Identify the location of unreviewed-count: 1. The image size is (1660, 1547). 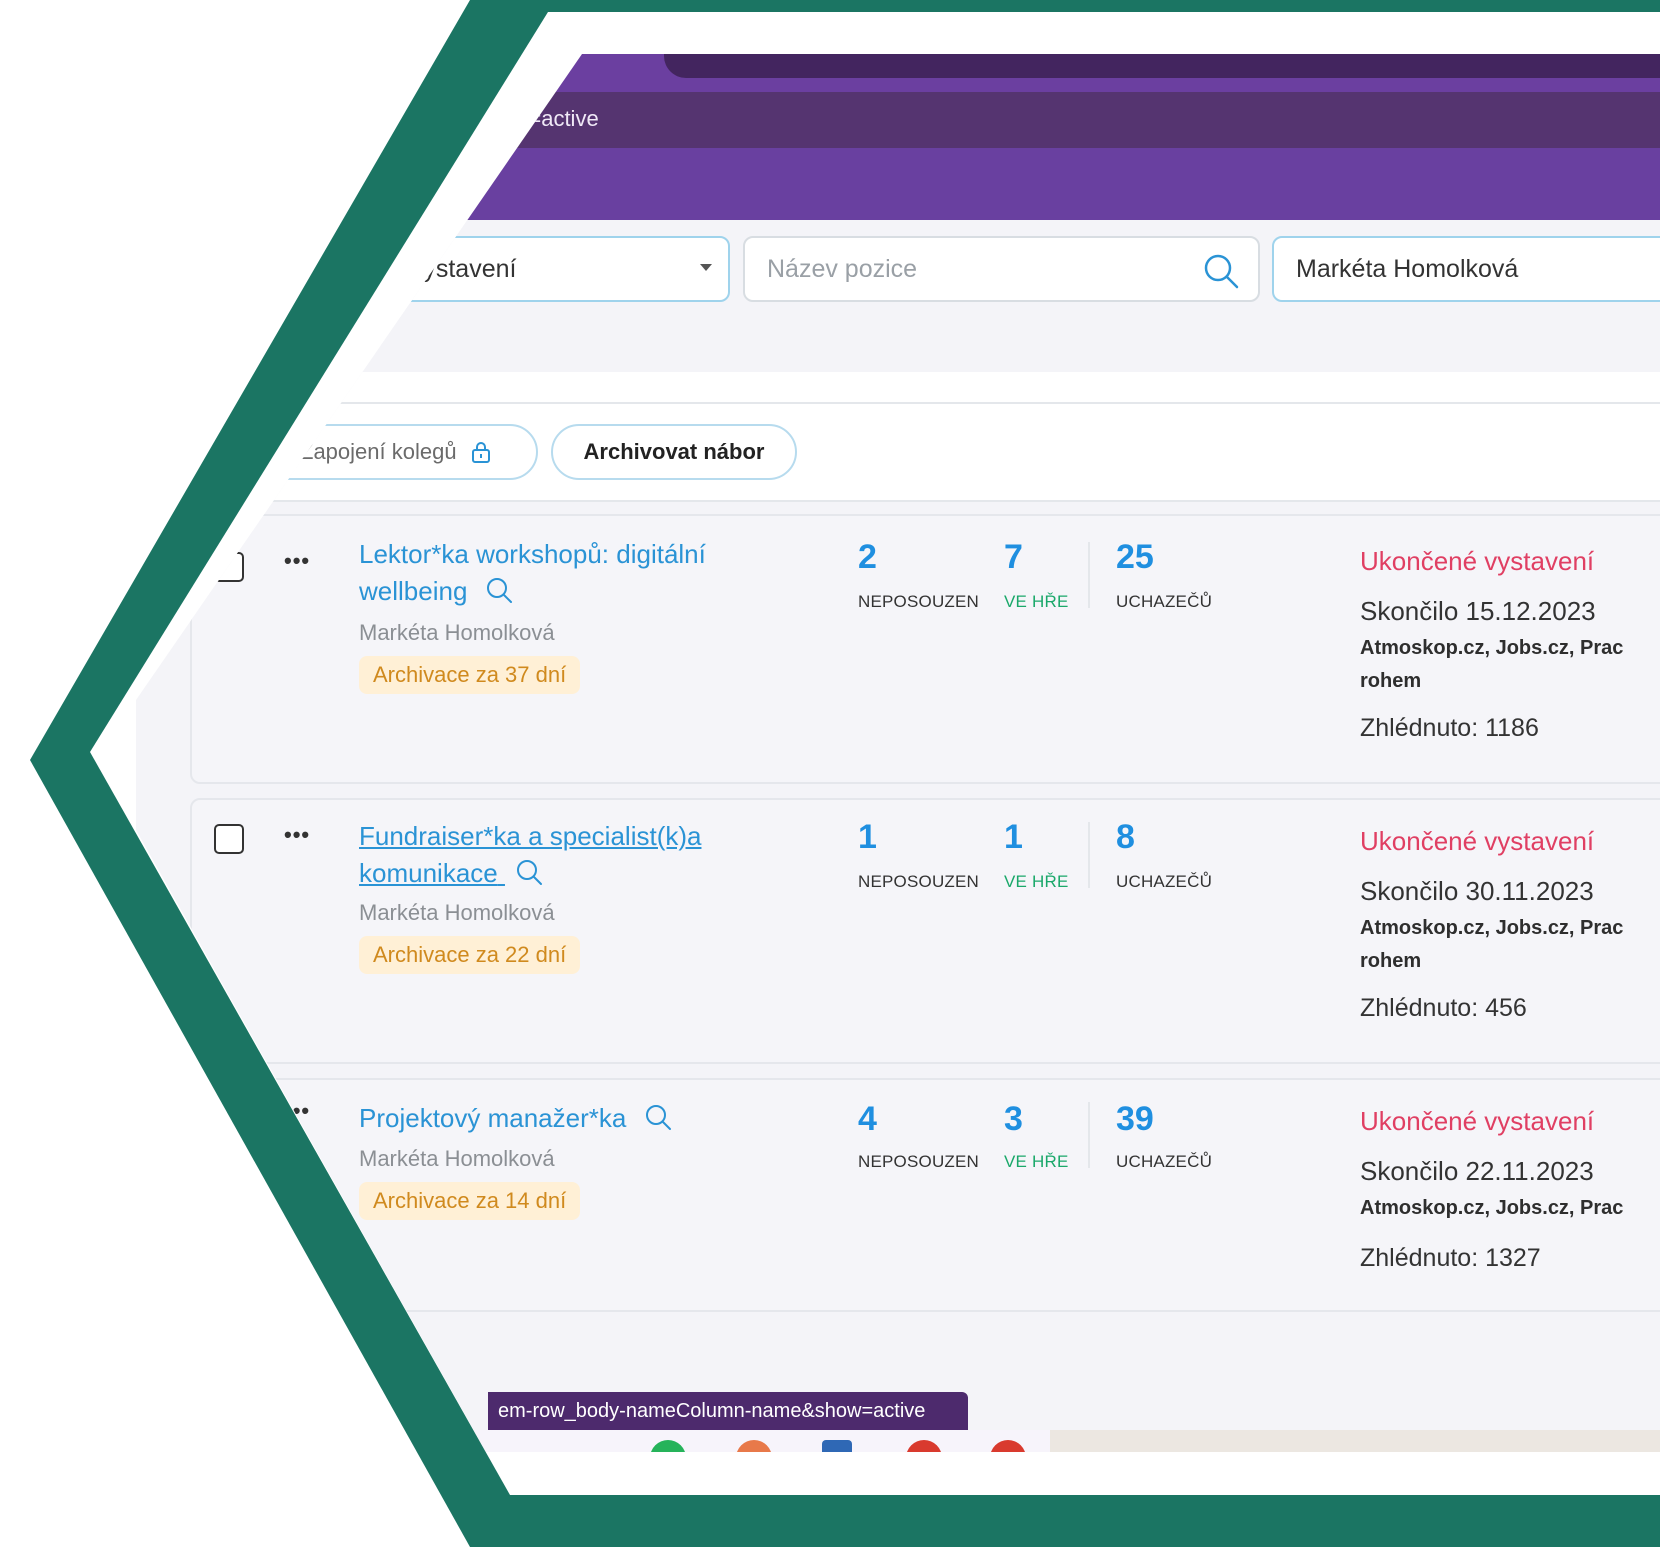
(867, 837).